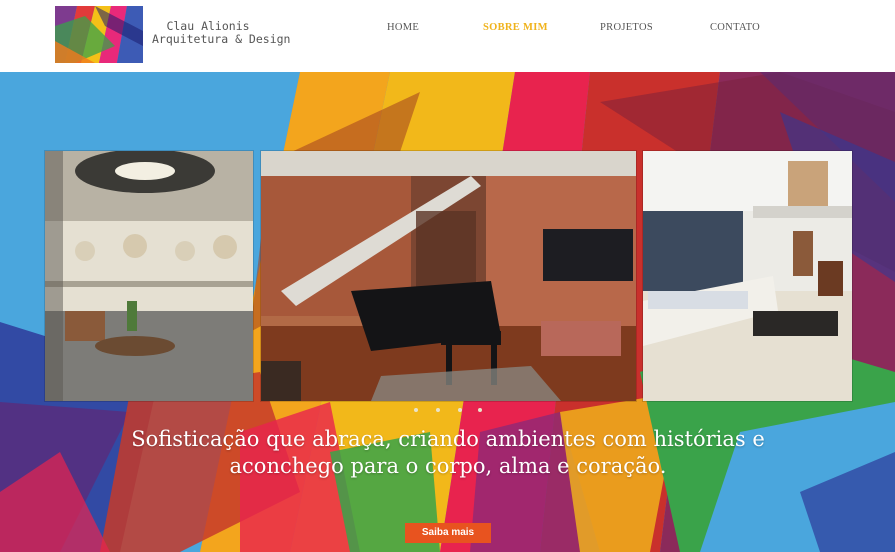  Describe the element at coordinates (403, 27) in the screenshot. I see `nav-item-home: HOME` at that location.